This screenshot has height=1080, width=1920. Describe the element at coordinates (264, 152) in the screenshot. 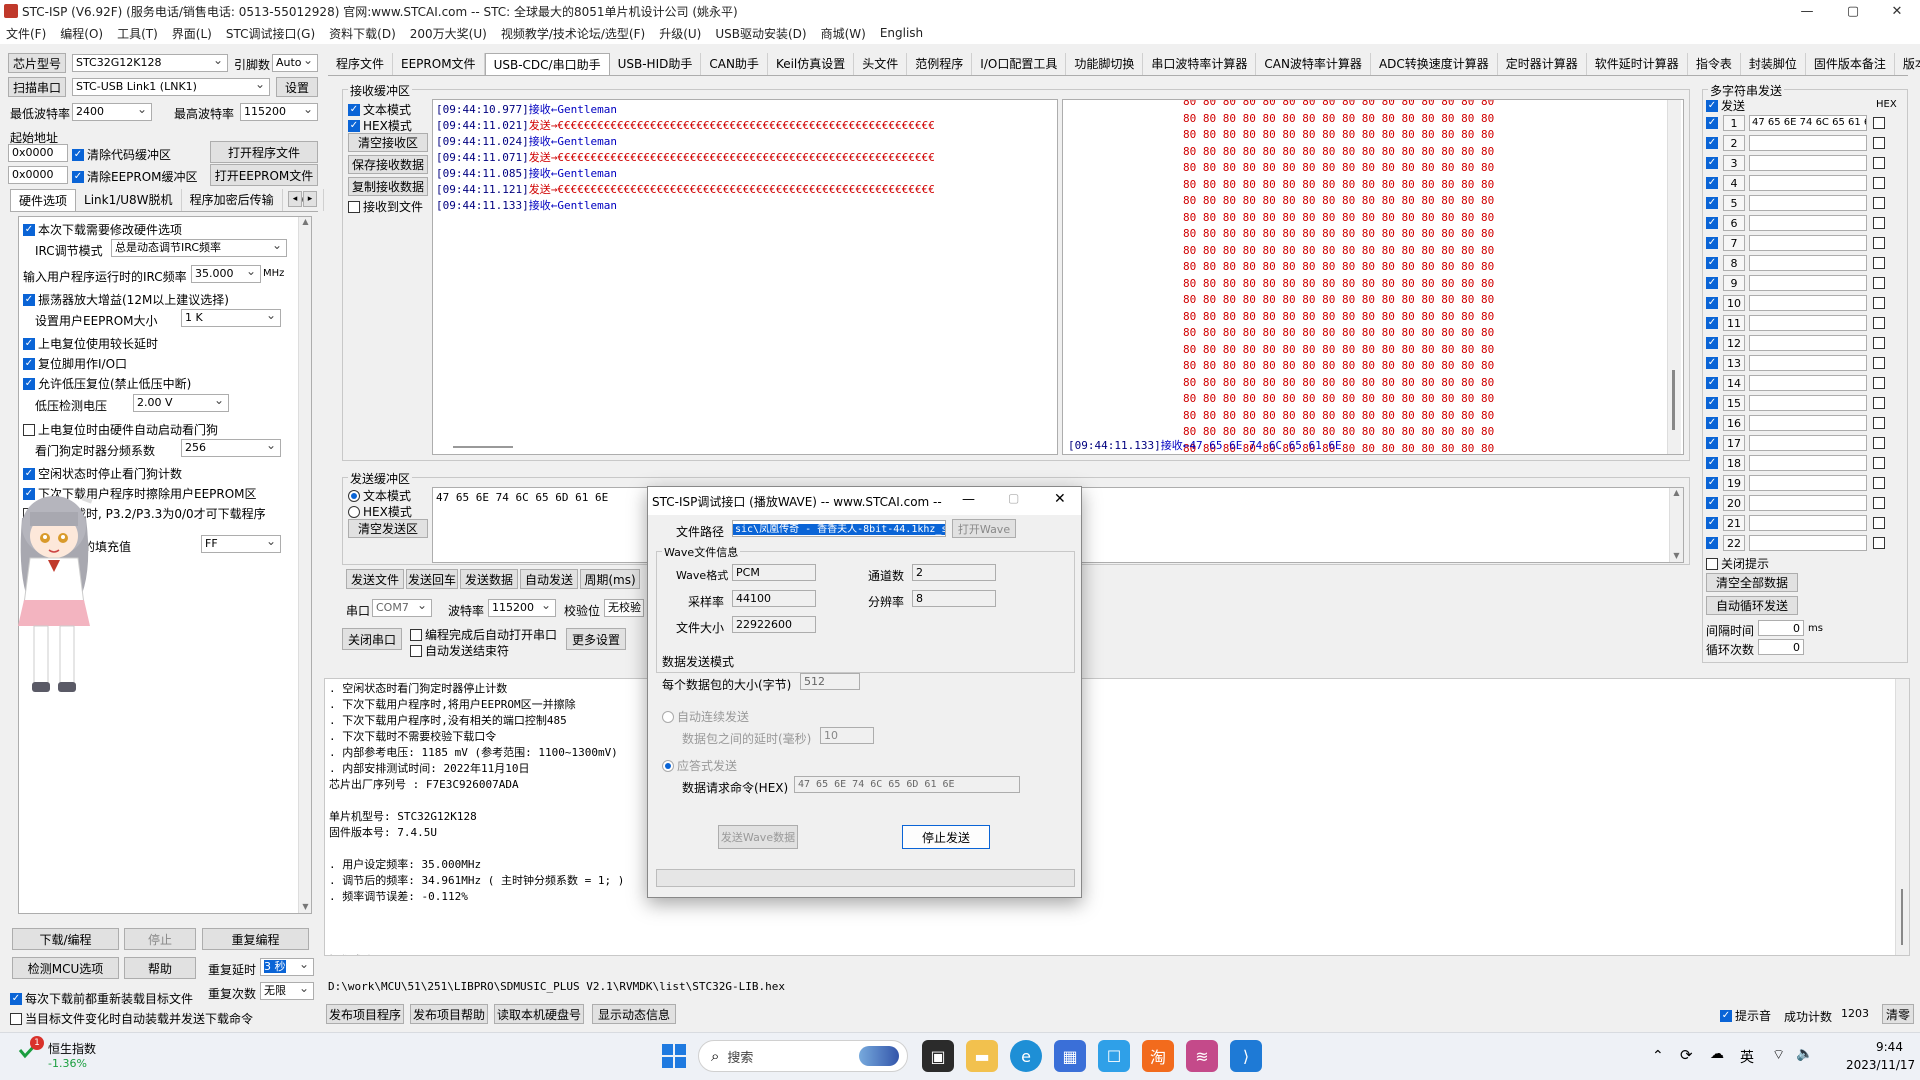

I see `open-program-file-button: 打开程序文件` at that location.